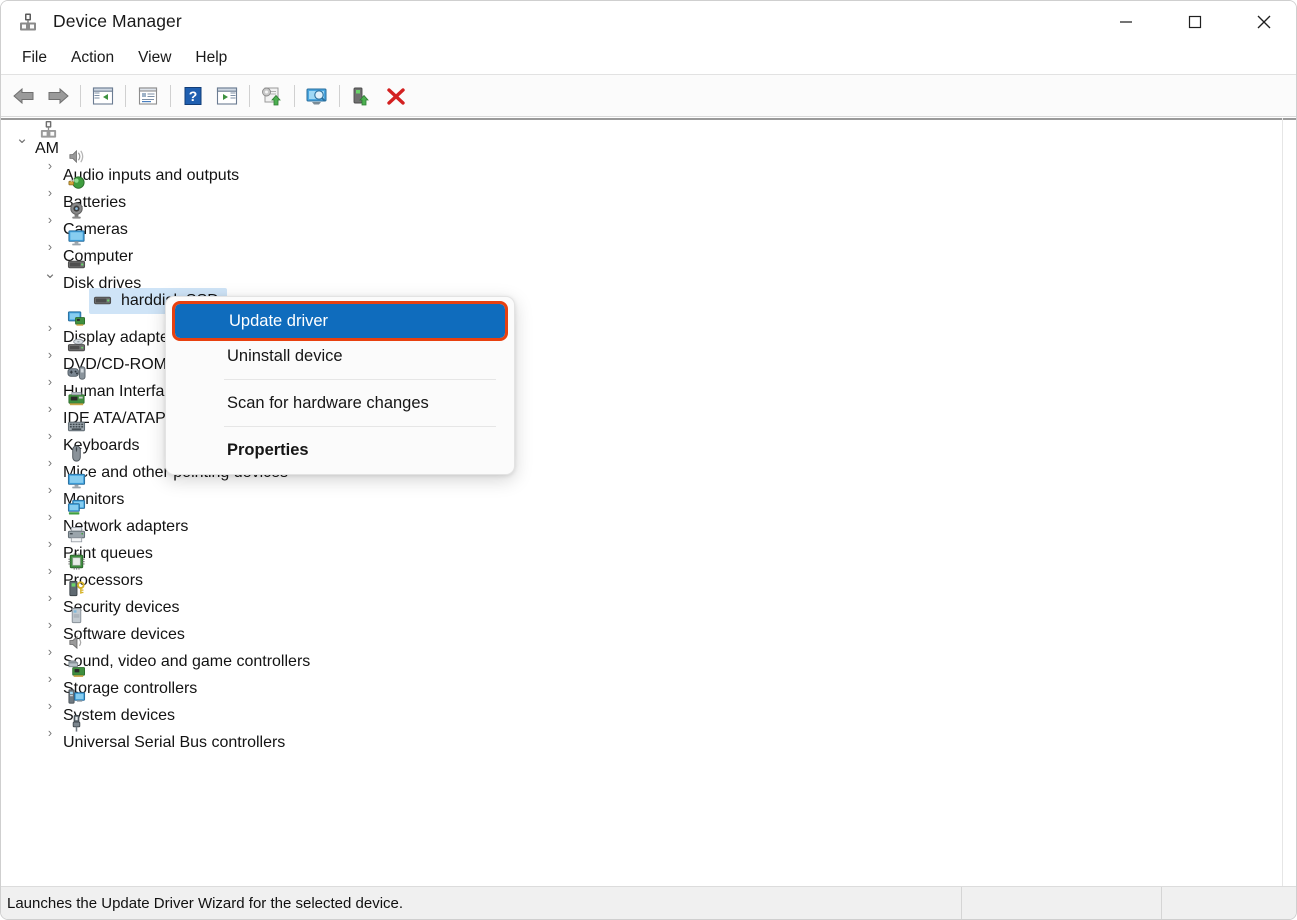  What do you see at coordinates (340, 403) in the screenshot?
I see `context-menu-item-scan-for-hardware-changes: Scan for hardware changes` at bounding box center [340, 403].